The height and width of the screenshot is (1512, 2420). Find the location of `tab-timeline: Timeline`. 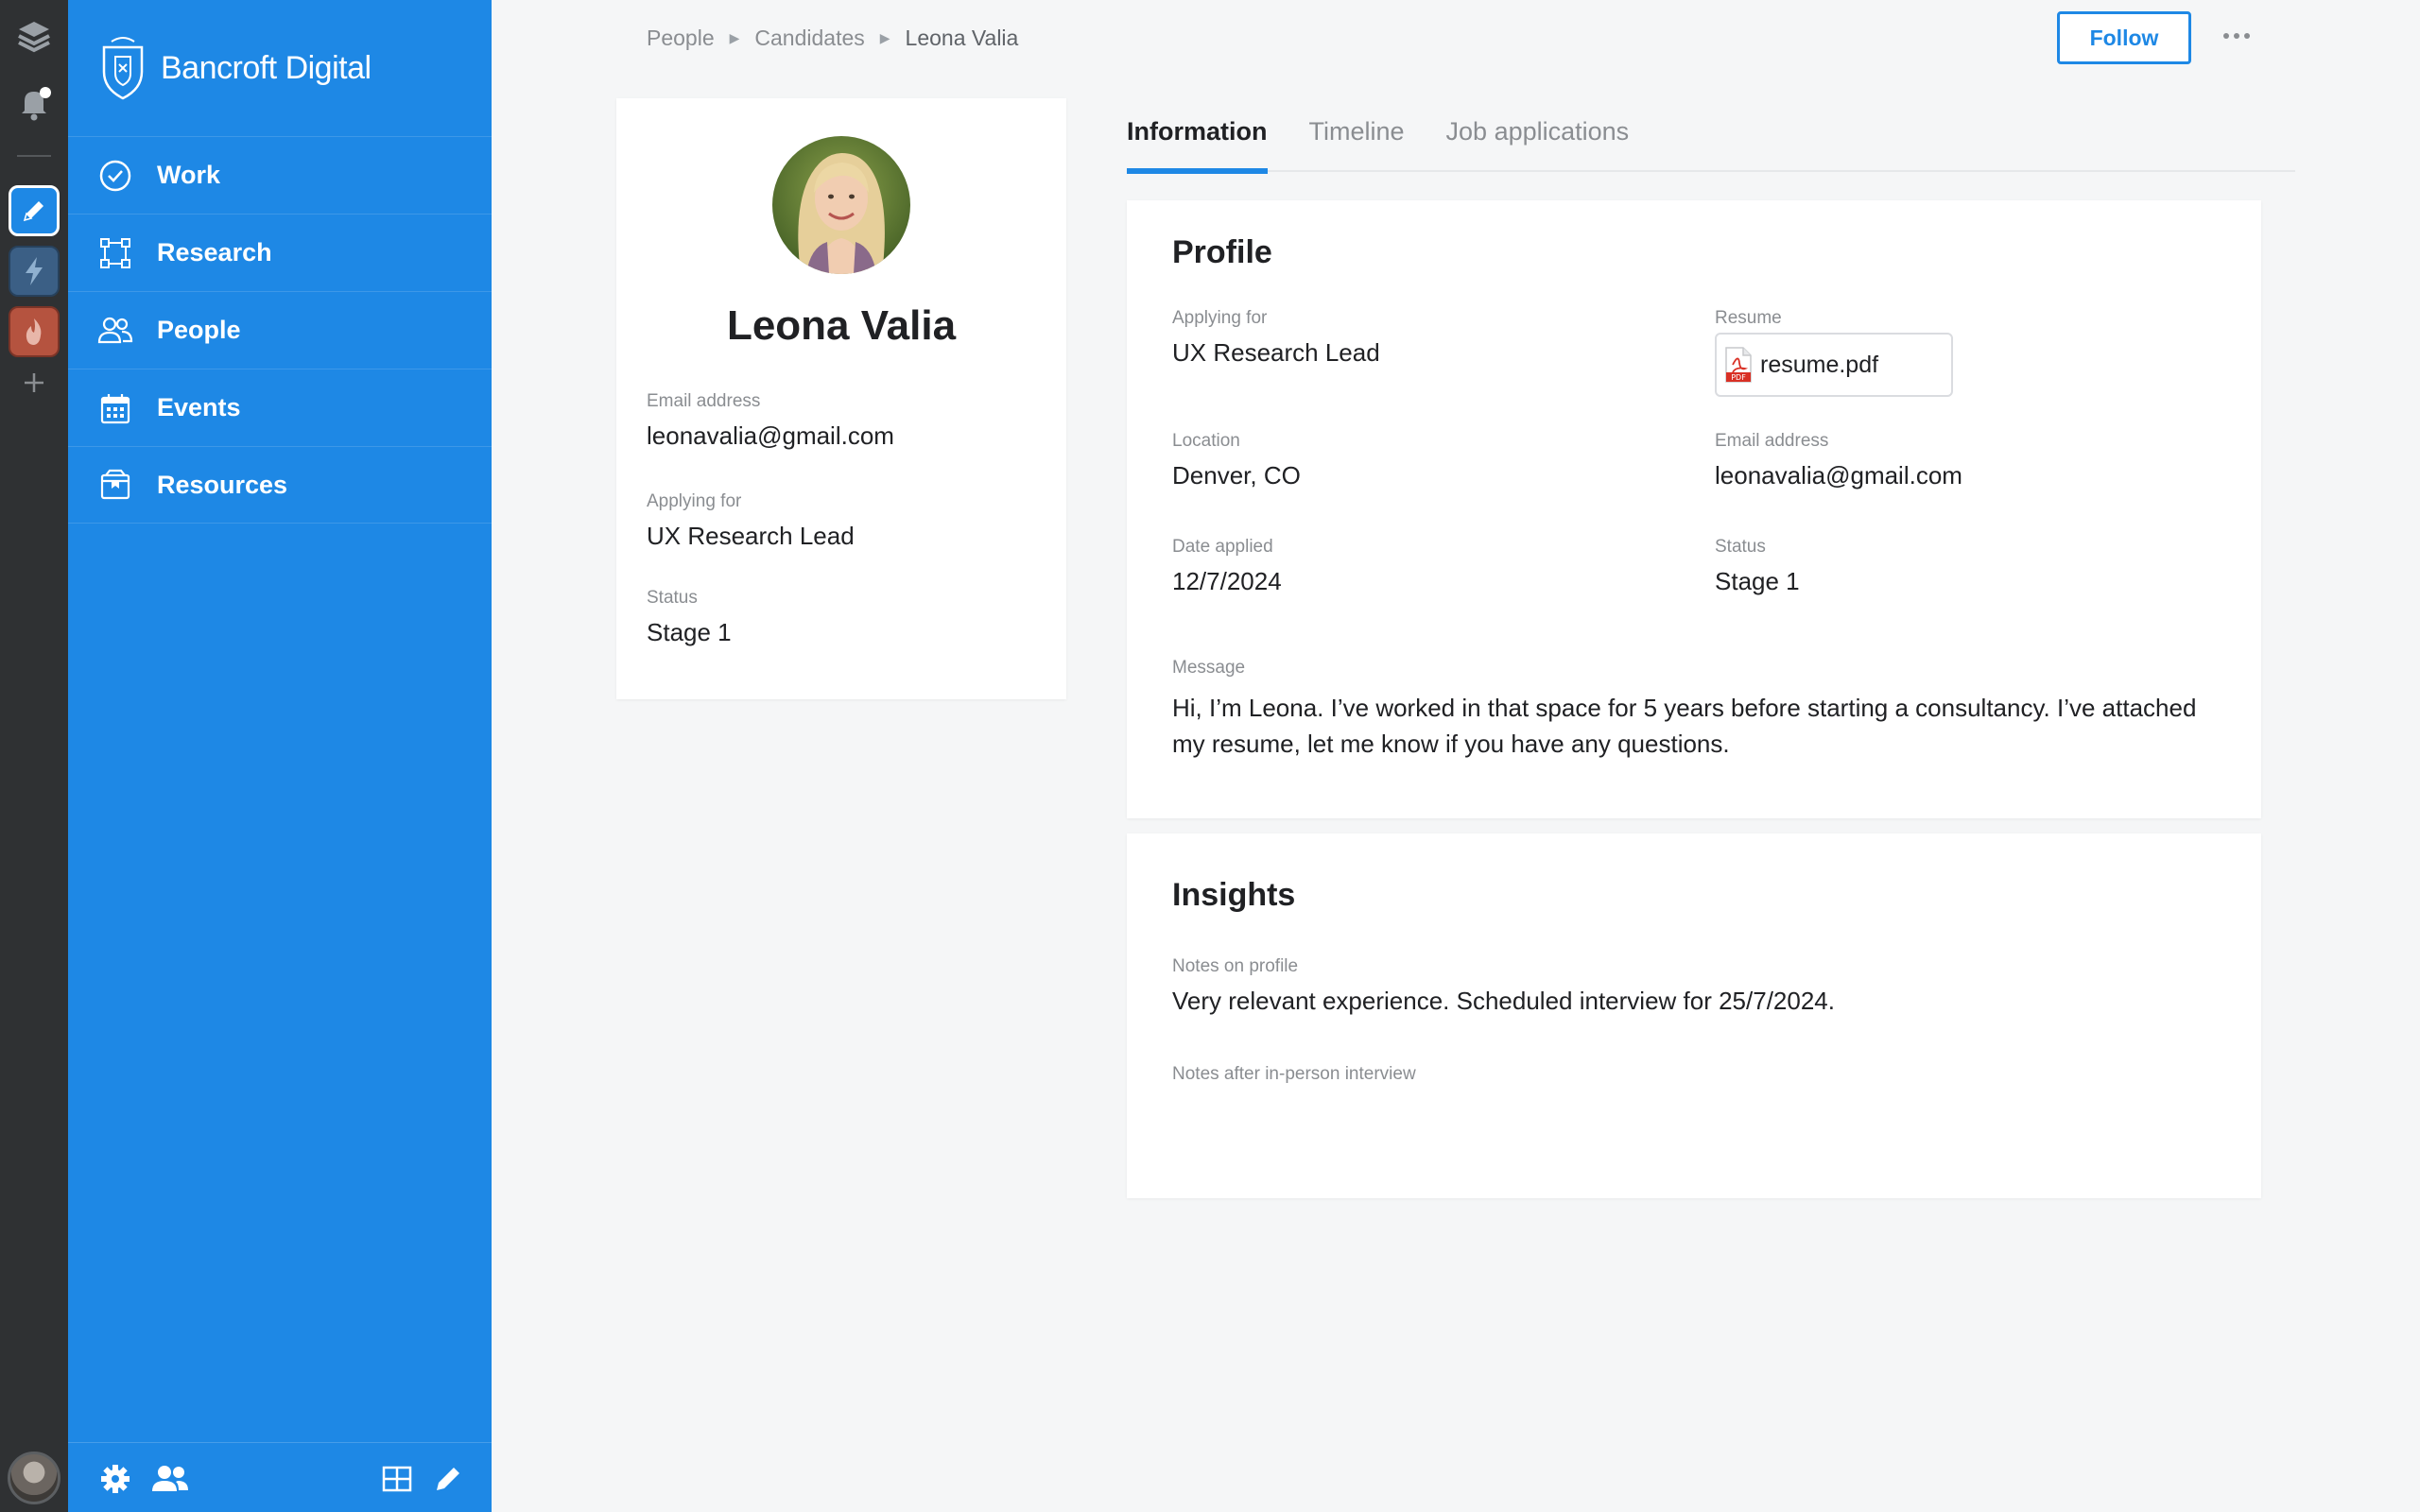

tab-timeline: Timeline is located at coordinates (1357, 137).